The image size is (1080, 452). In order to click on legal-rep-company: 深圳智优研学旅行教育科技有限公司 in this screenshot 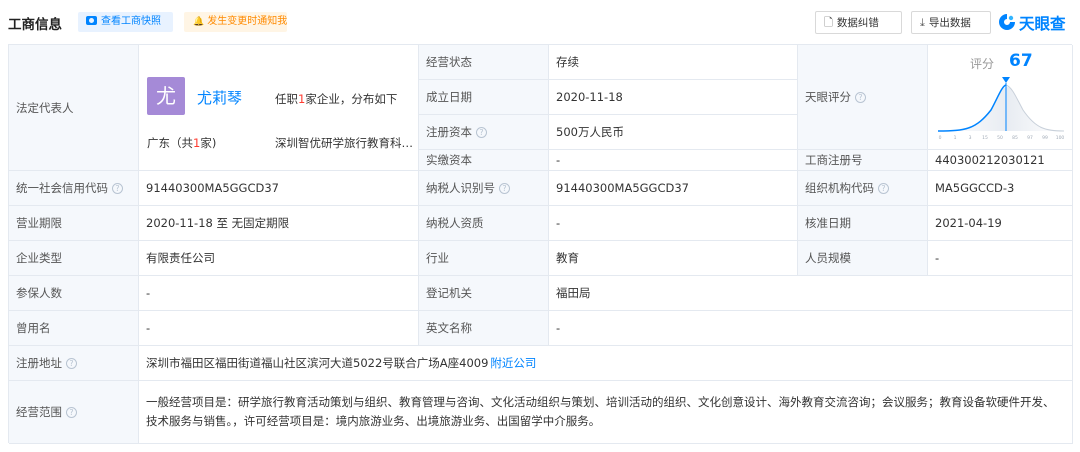, I will do `click(345, 143)`.